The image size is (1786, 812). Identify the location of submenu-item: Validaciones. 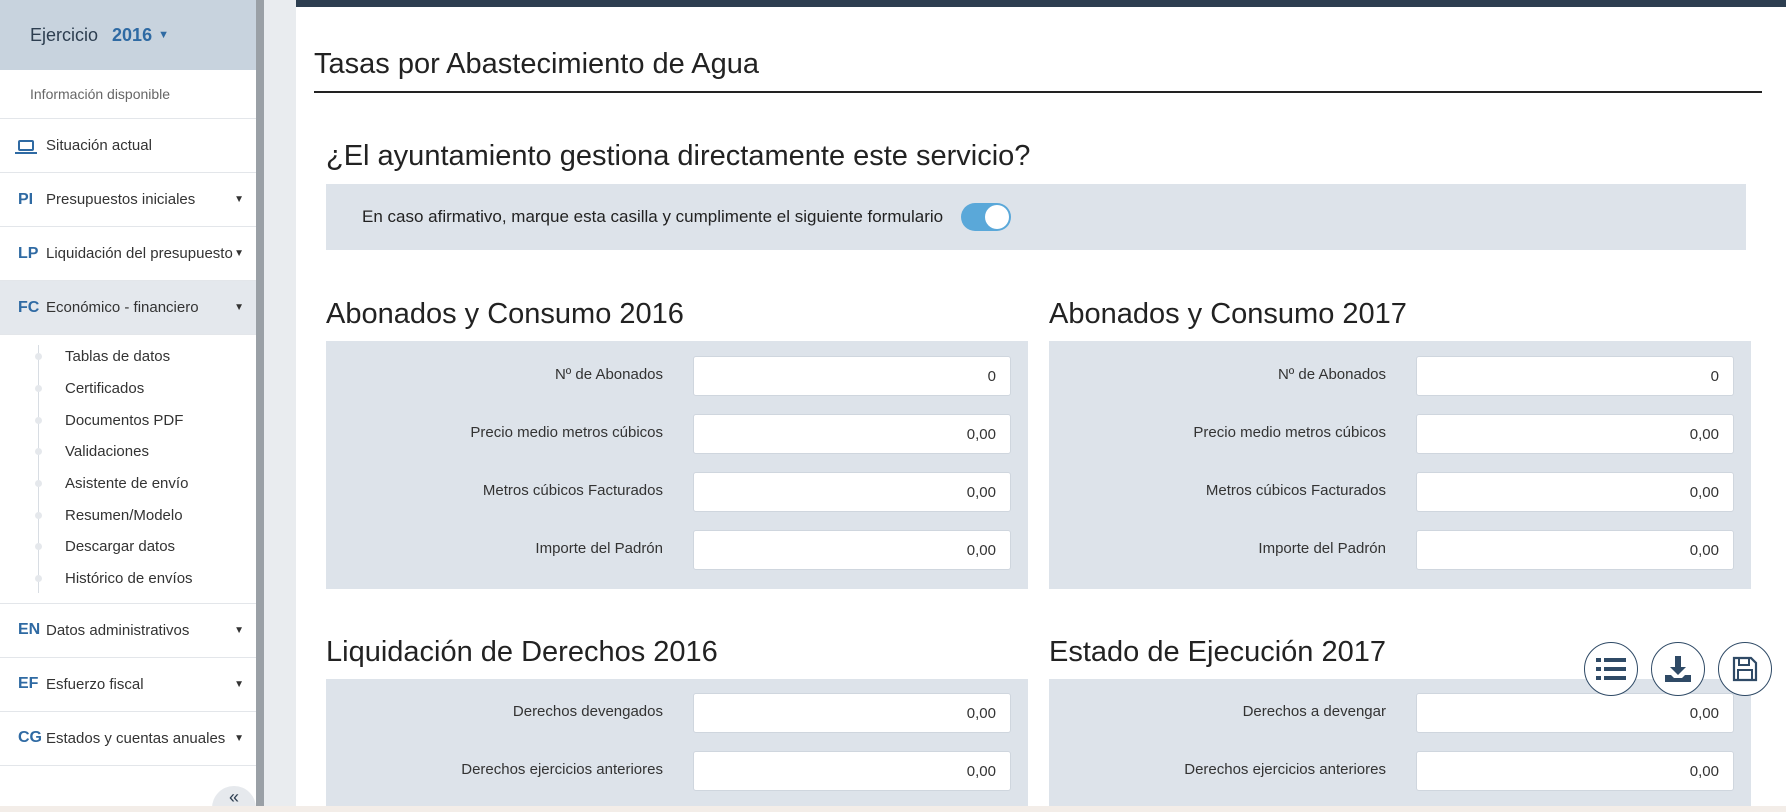
(128, 452).